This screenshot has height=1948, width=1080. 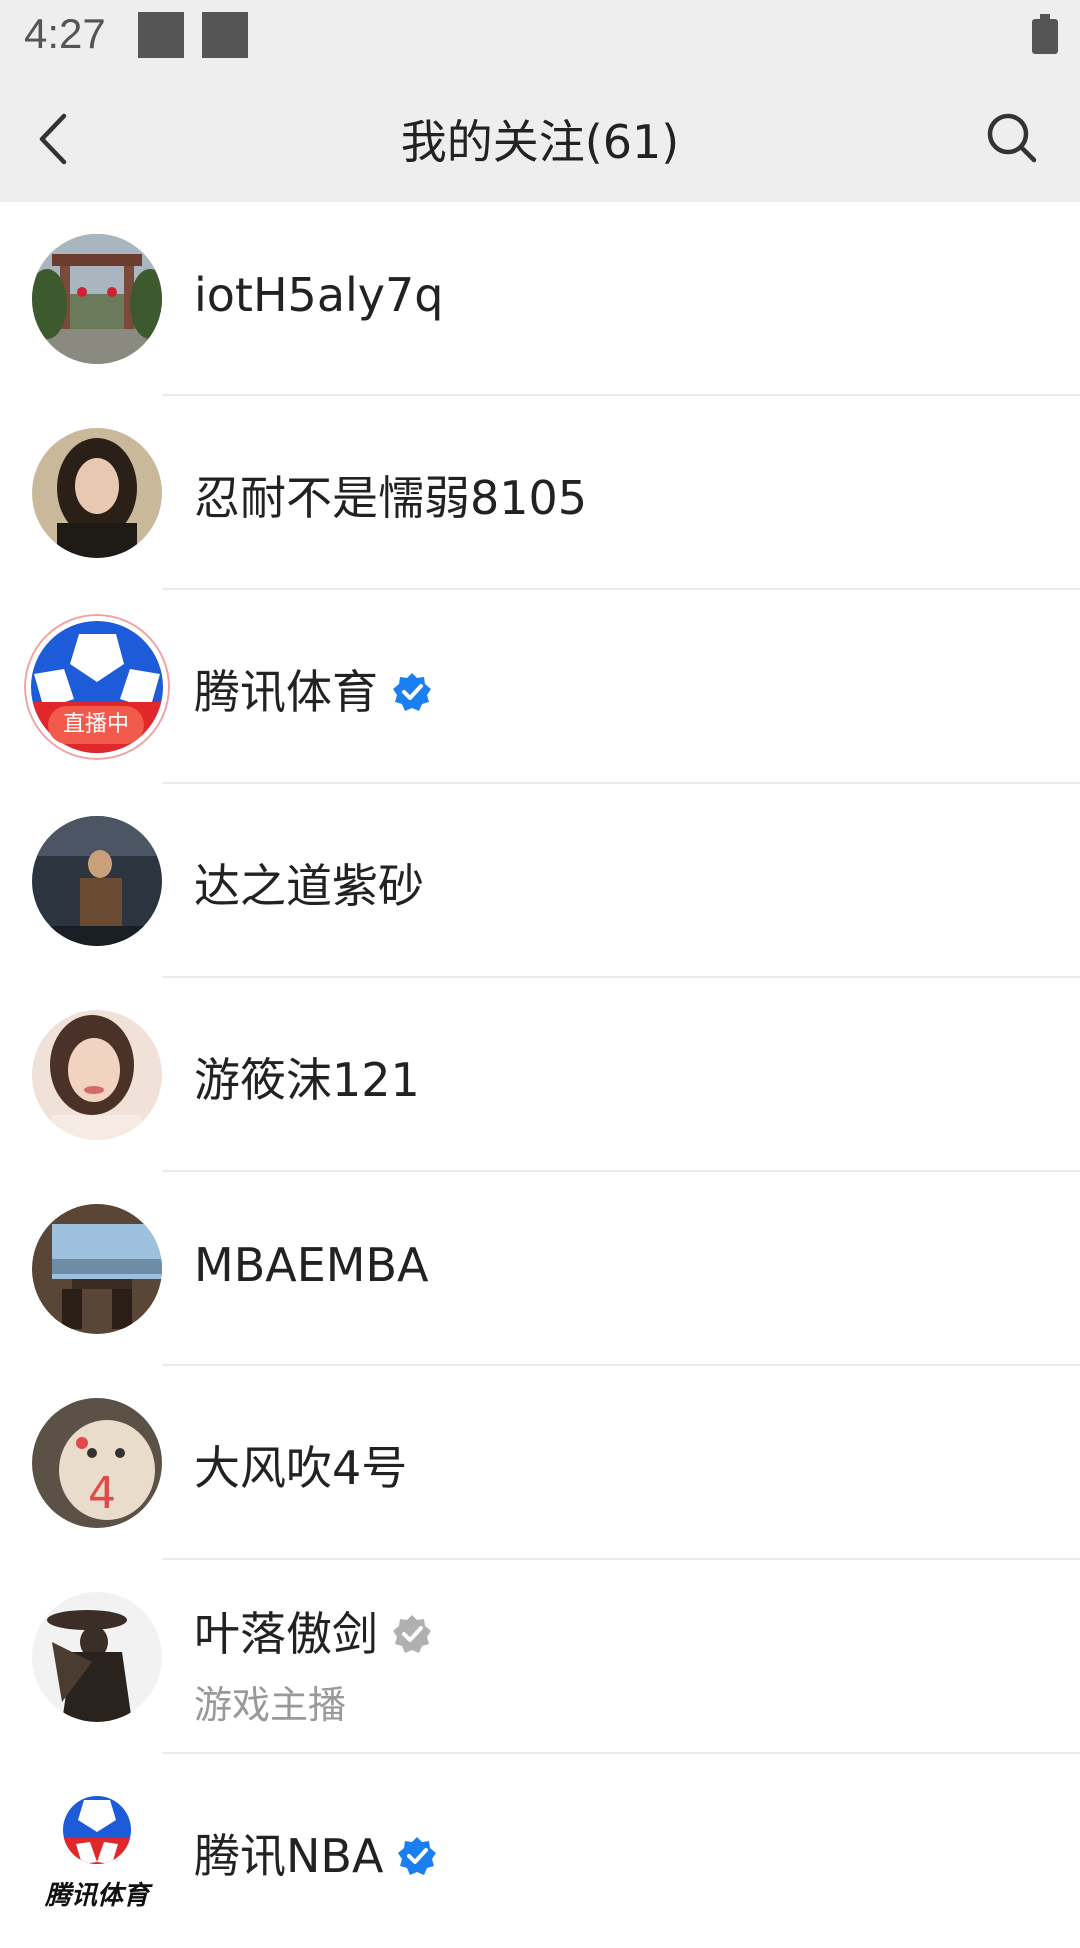 I want to click on list-item: 忍耐不是懦弱8105, so click(x=540, y=493).